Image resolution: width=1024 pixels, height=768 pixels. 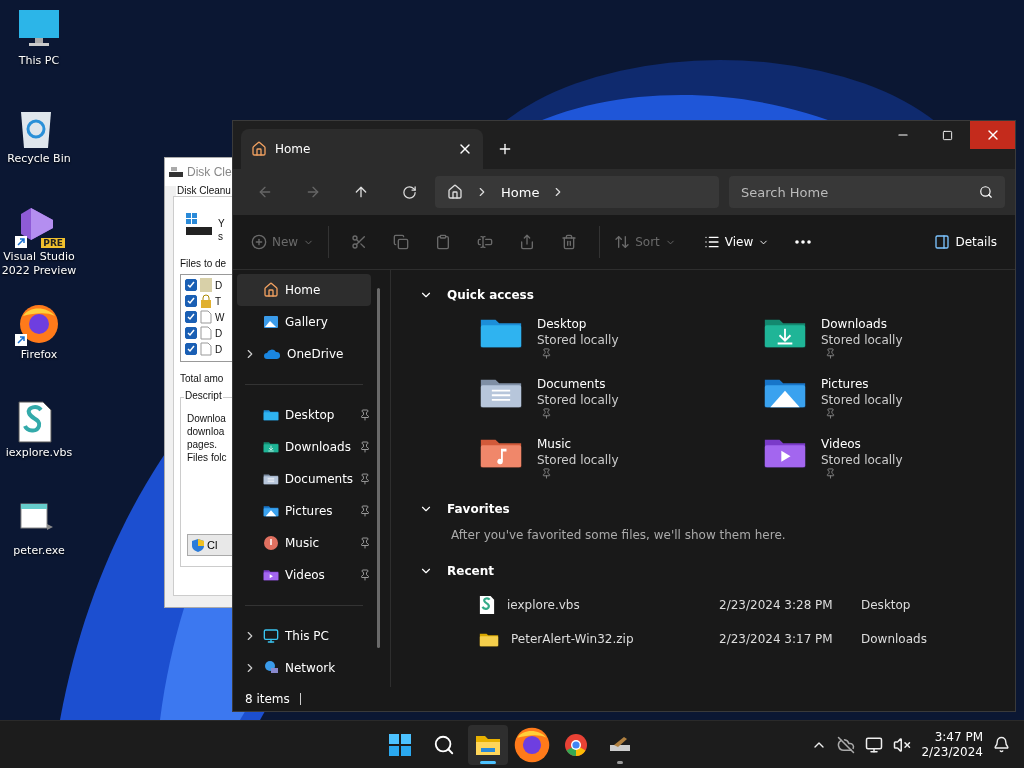 I want to click on sidebar-item: Downloads, so click(x=304, y=447).